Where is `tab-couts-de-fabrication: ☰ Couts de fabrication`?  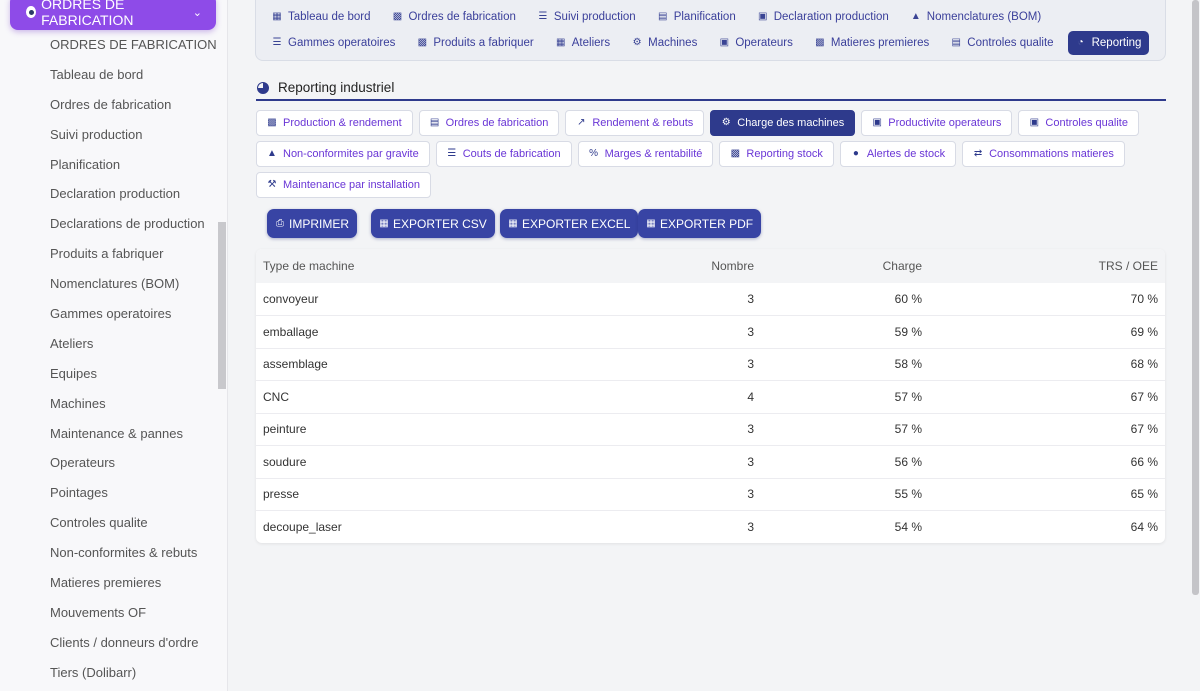 tab-couts-de-fabrication: ☰ Couts de fabrication is located at coordinates (503, 154).